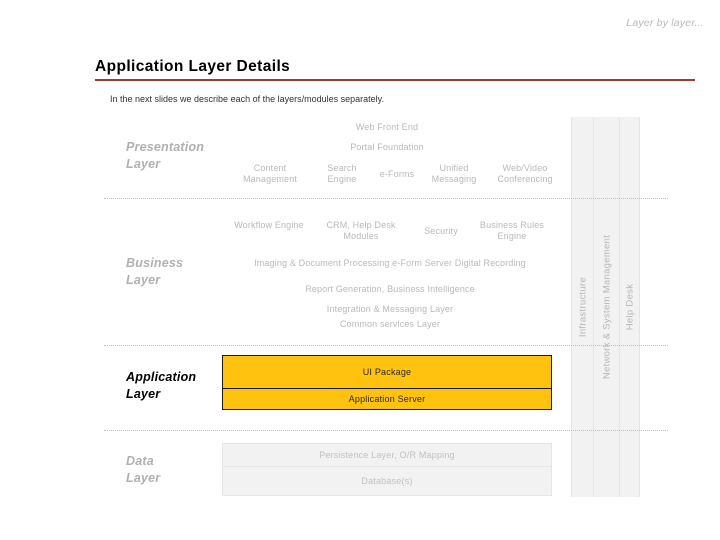  What do you see at coordinates (387, 399) in the screenshot?
I see `application-box-application-server: Application Server` at bounding box center [387, 399].